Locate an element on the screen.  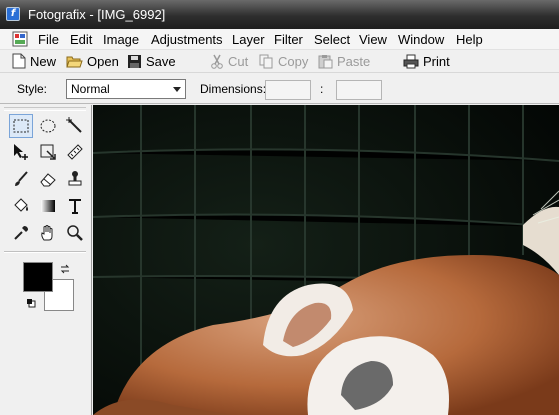
copy-icon is located at coordinates (266, 61).